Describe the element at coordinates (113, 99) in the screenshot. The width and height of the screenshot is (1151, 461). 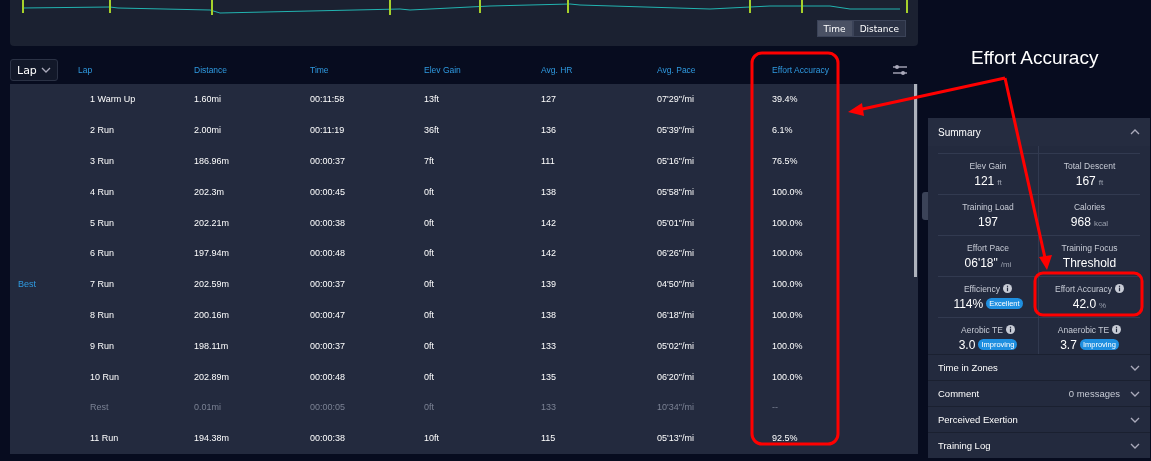
I see `table-cell-text: 1 Warm Up` at that location.